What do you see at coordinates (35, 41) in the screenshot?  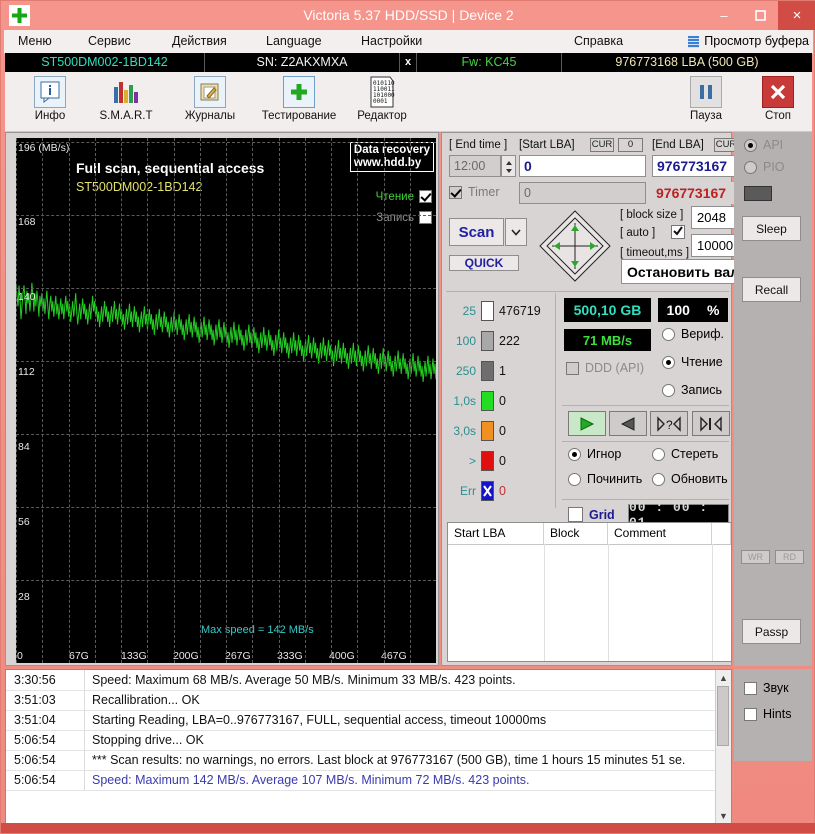 I see `menu-item-menu: Меню` at bounding box center [35, 41].